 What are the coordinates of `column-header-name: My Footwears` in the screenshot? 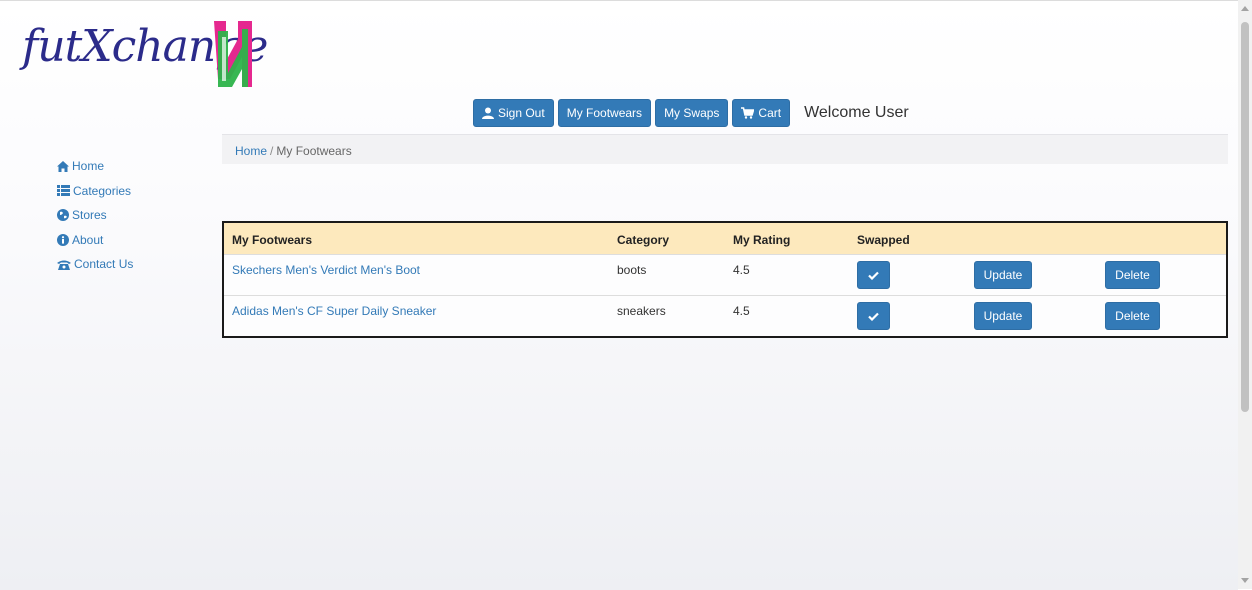 It's located at (272, 239).